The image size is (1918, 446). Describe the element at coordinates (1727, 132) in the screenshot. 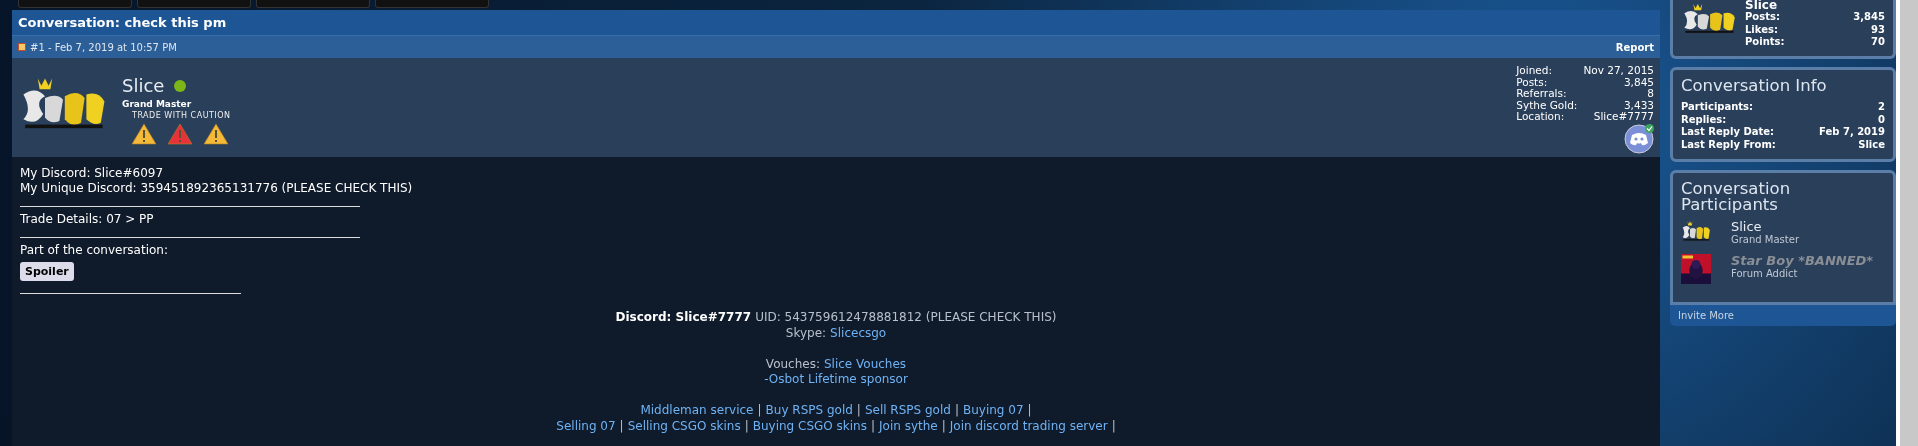

I see `info-label: Last Reply Date:` at that location.